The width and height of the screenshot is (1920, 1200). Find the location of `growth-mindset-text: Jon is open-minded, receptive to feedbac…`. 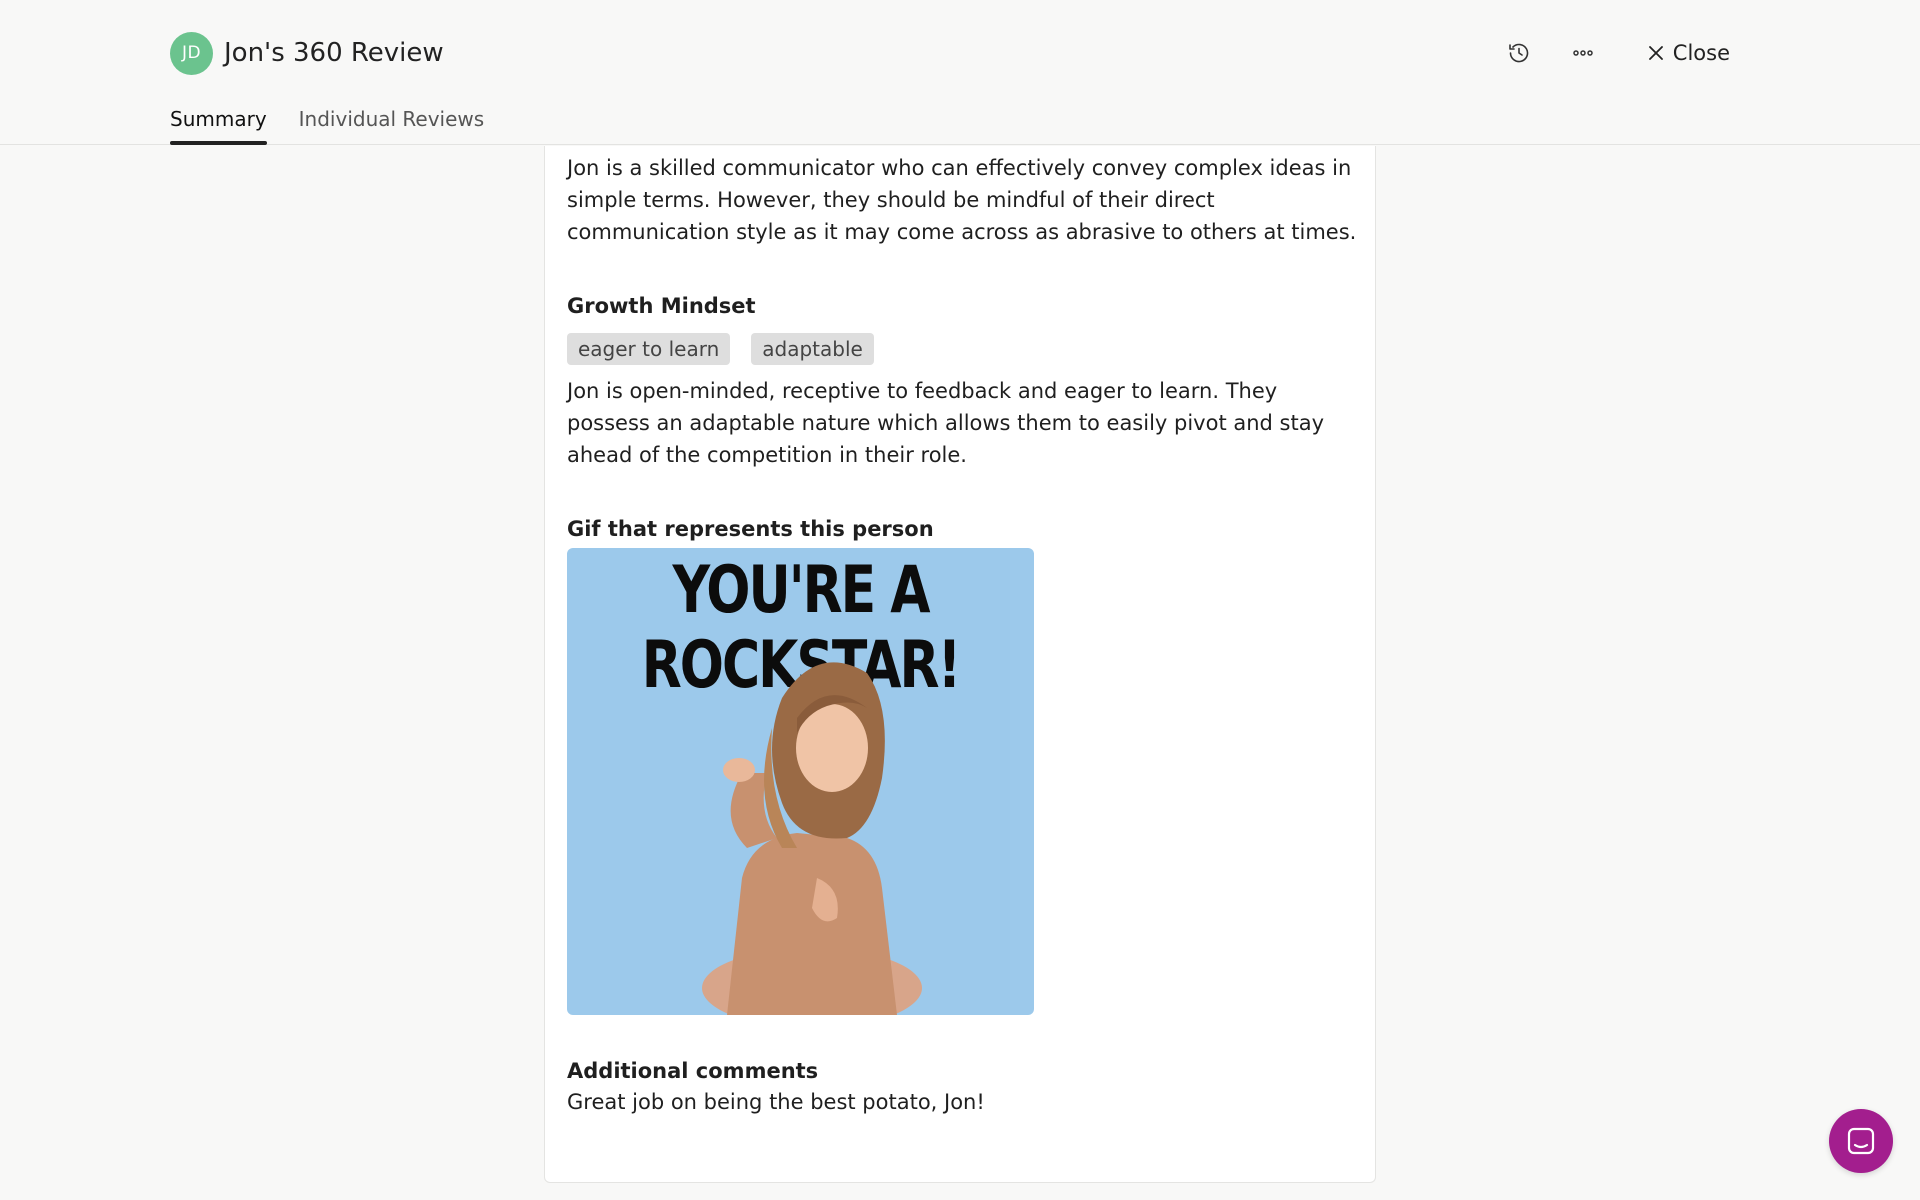

growth-mindset-text: Jon is open-minded, receptive to feedbac… is located at coordinates (946, 423).